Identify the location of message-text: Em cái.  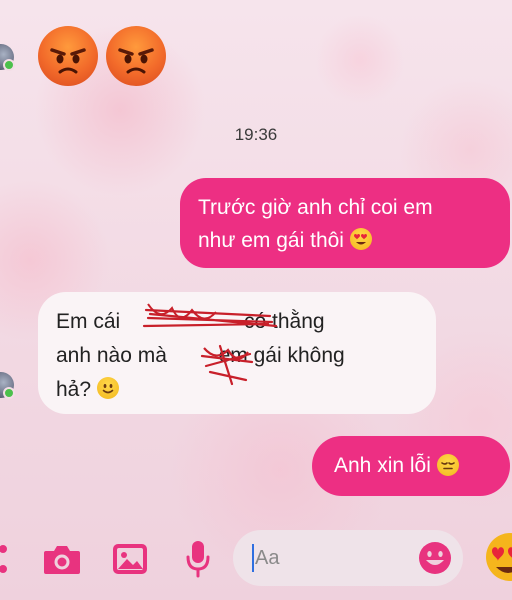
(88, 321).